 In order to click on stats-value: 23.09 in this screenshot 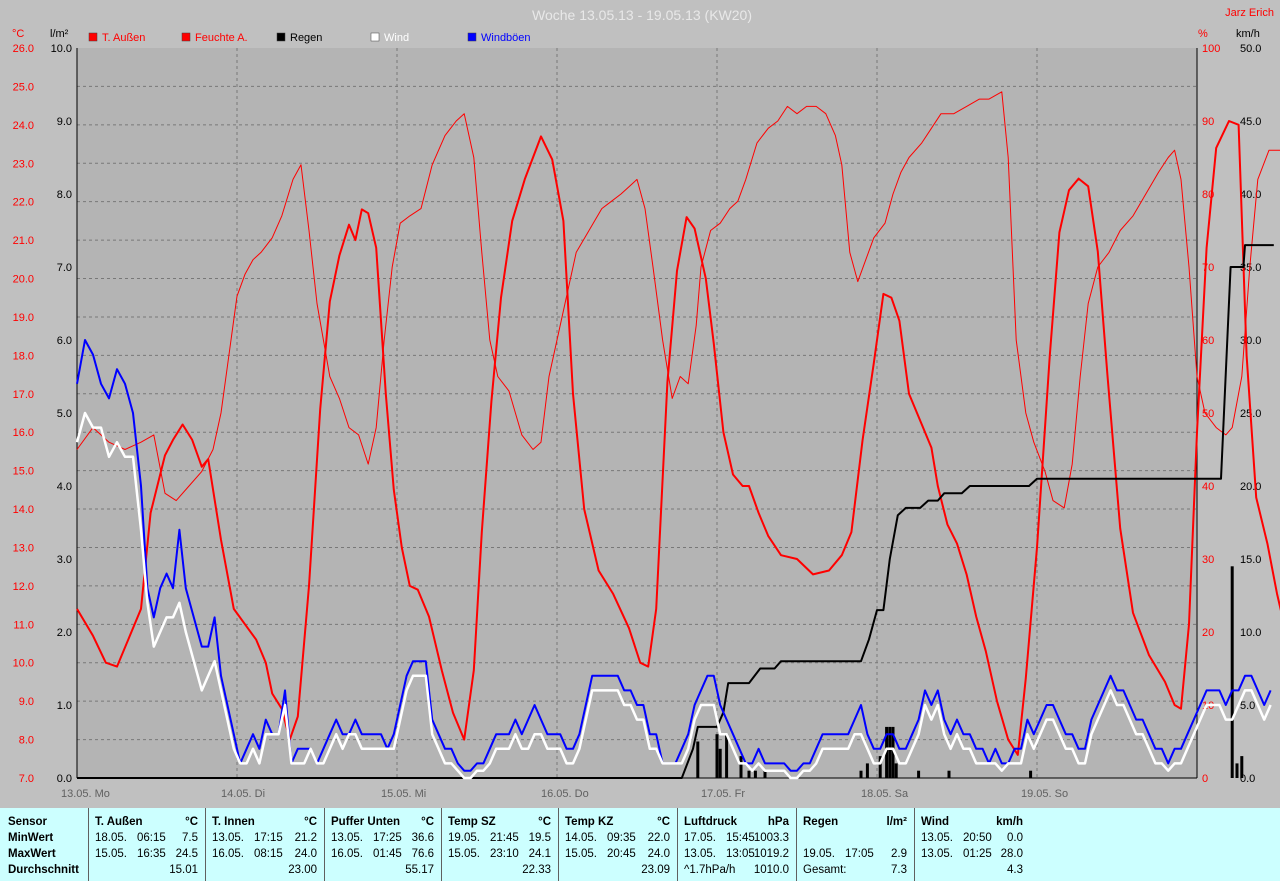, I will do `click(655, 870)`.